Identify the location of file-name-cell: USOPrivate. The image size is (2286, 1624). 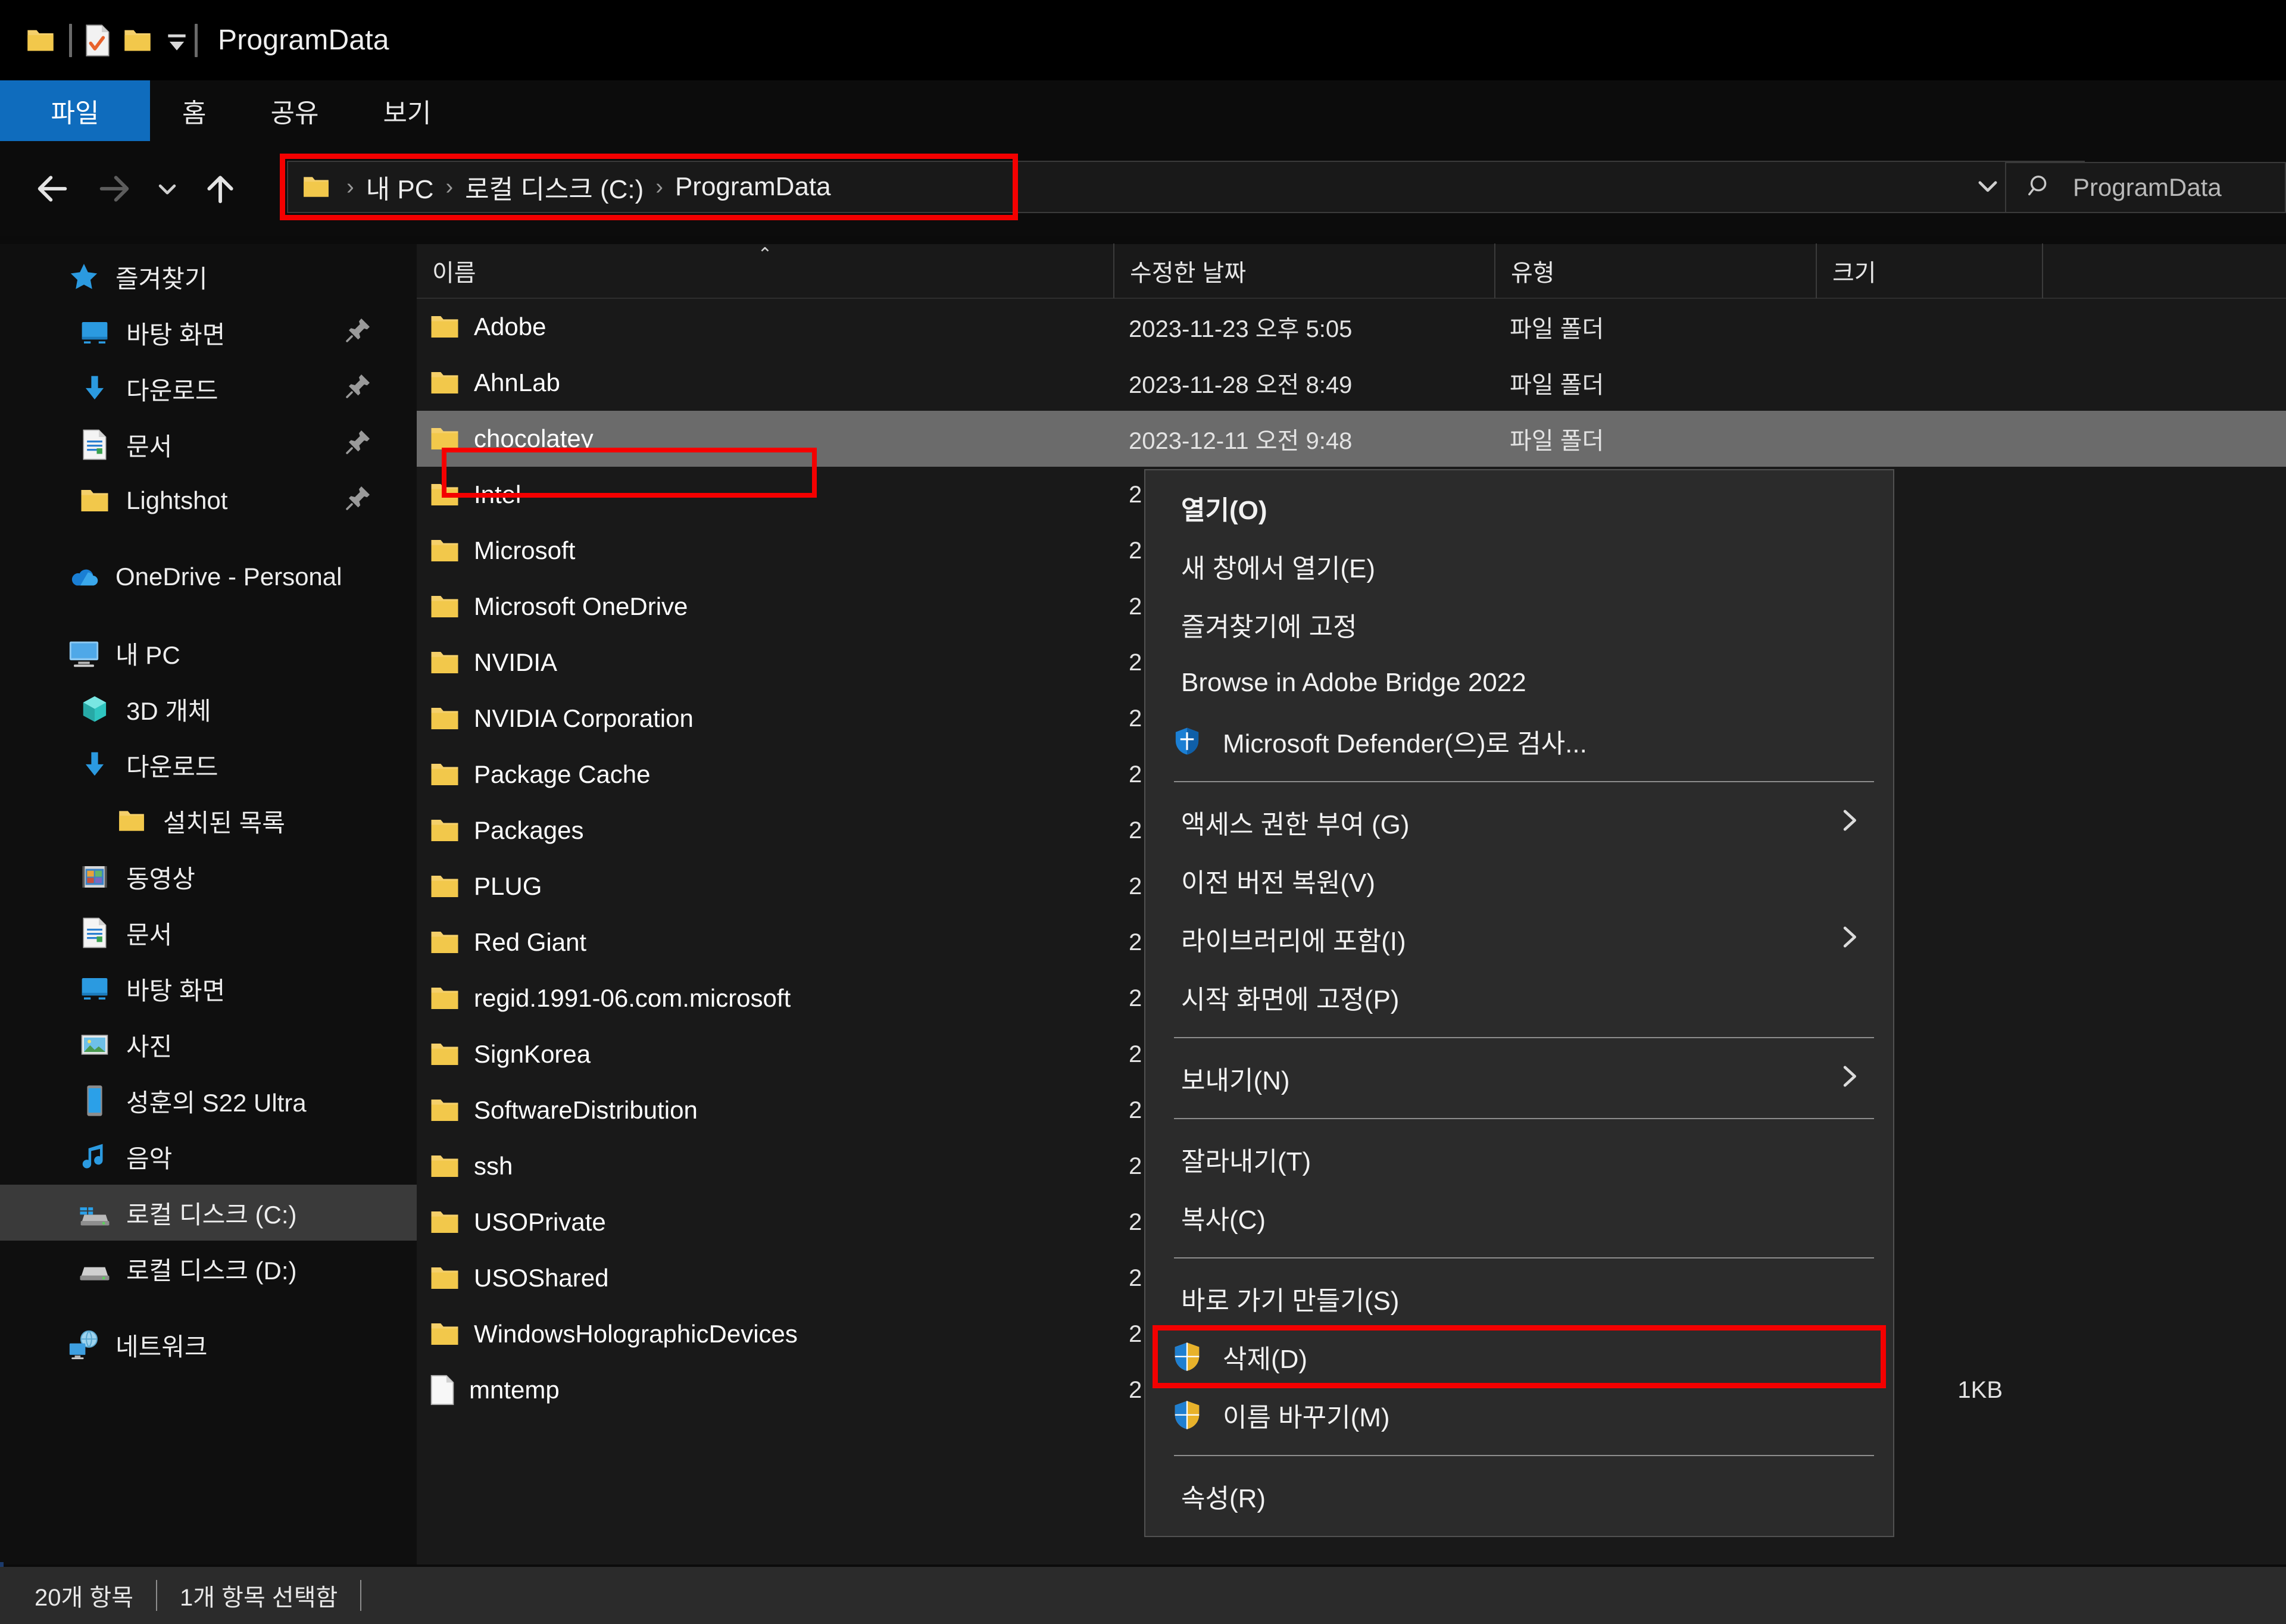
(765, 1222).